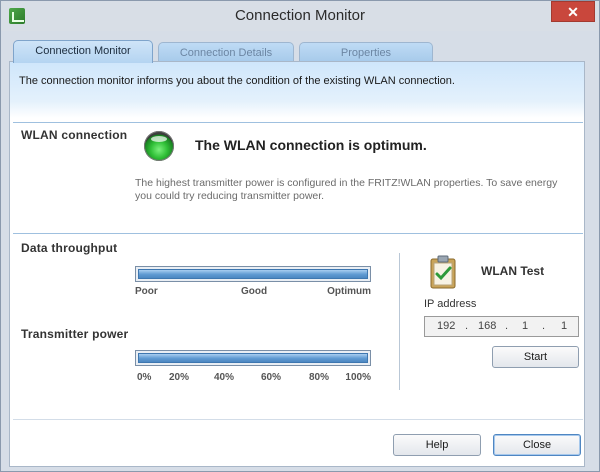  What do you see at coordinates (69, 248) in the screenshot?
I see `data-throughput-label: Data throughput` at bounding box center [69, 248].